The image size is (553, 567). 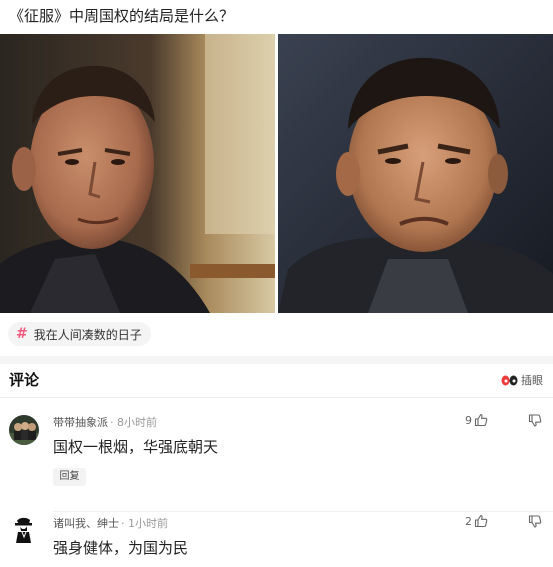 I want to click on comment-meta: 诸叫我、绅士 · 1小时前, so click(x=110, y=523).